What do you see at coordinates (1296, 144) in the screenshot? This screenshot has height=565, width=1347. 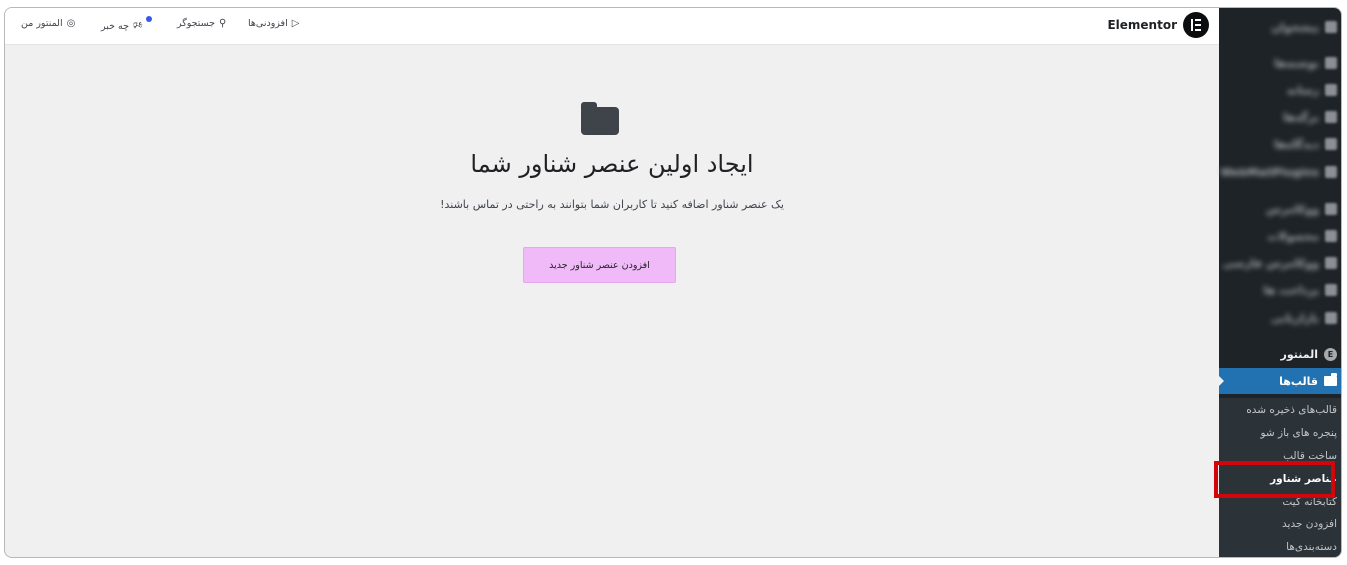 I see `sidebar-item-label: دیدگاه‌ها` at bounding box center [1296, 144].